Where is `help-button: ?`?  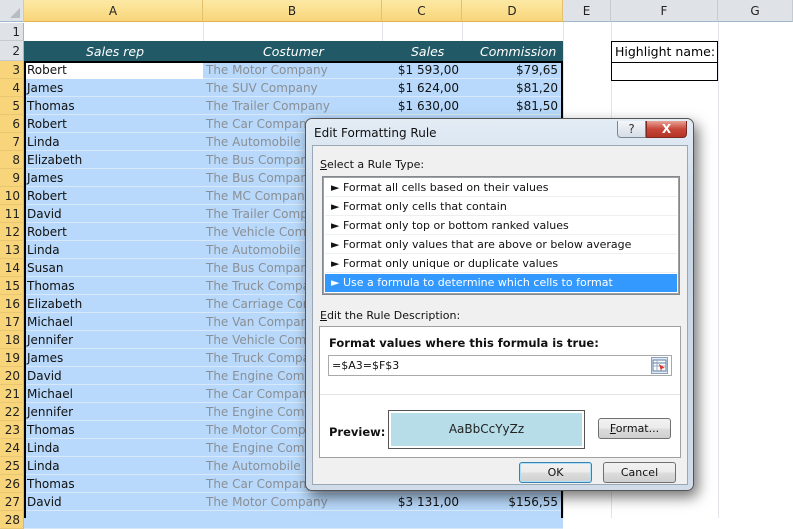
help-button: ? is located at coordinates (631, 129).